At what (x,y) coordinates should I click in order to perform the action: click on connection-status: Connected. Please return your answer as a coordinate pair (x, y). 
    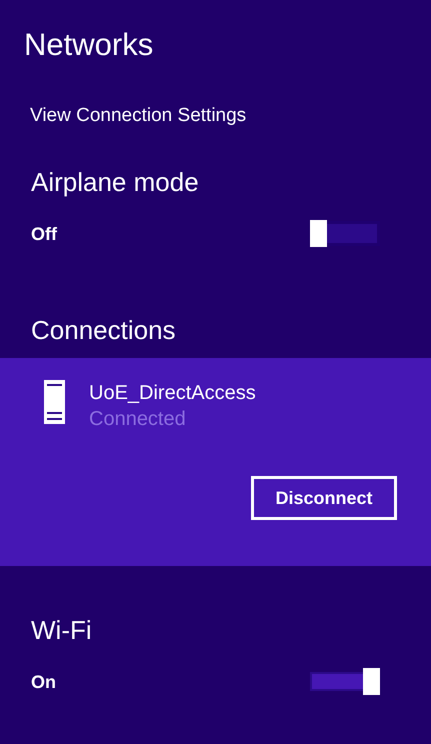
    Looking at the image, I should click on (138, 419).